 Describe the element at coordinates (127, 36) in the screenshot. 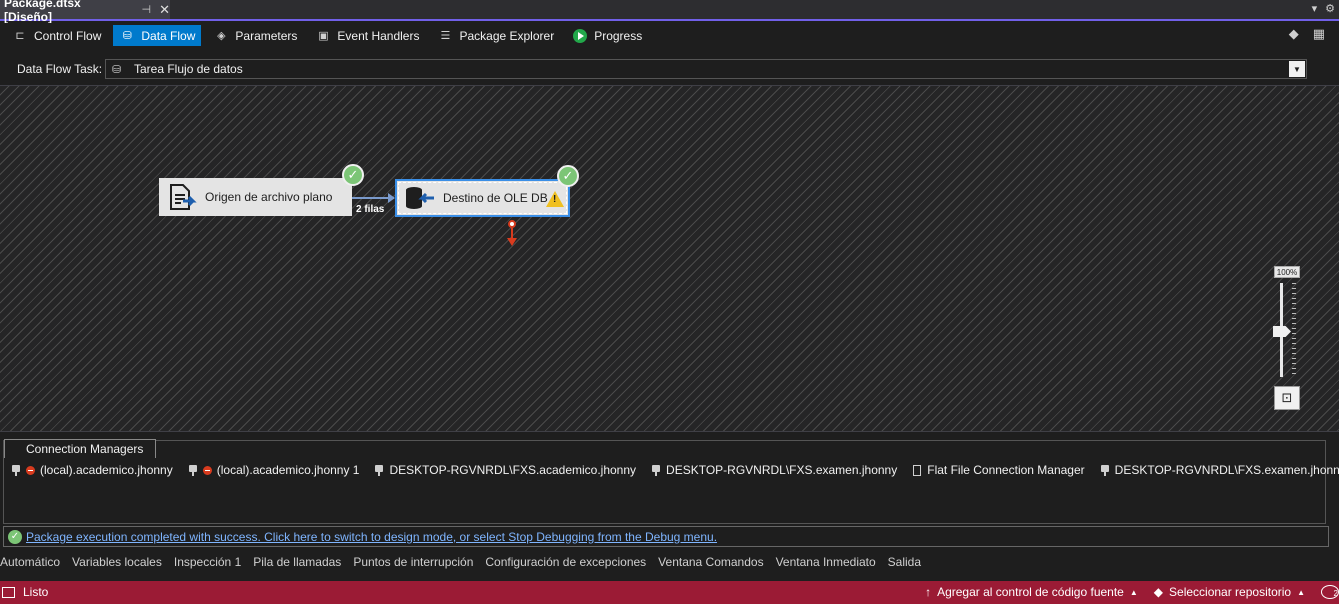

I see `data-flow-icon: ⛁` at that location.